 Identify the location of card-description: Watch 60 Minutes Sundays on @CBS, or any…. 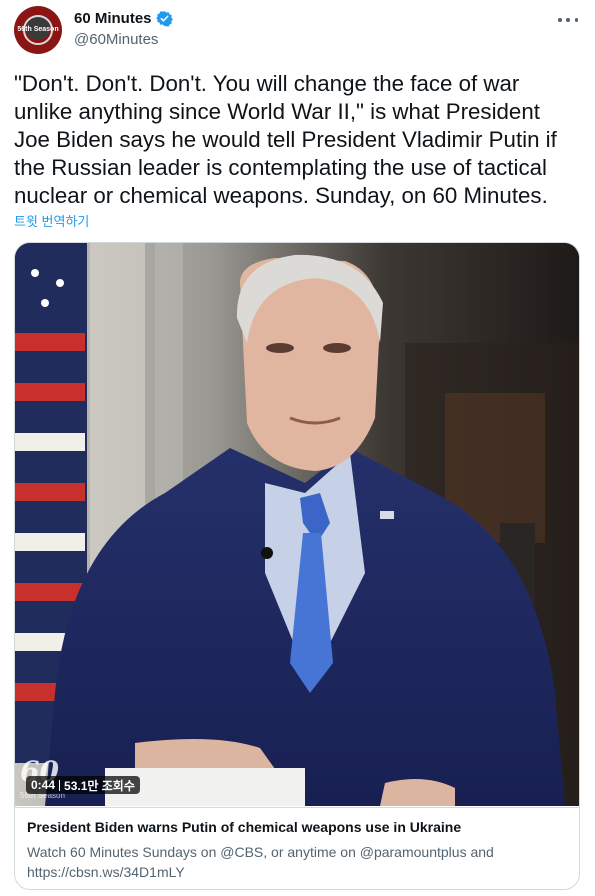
(260, 862).